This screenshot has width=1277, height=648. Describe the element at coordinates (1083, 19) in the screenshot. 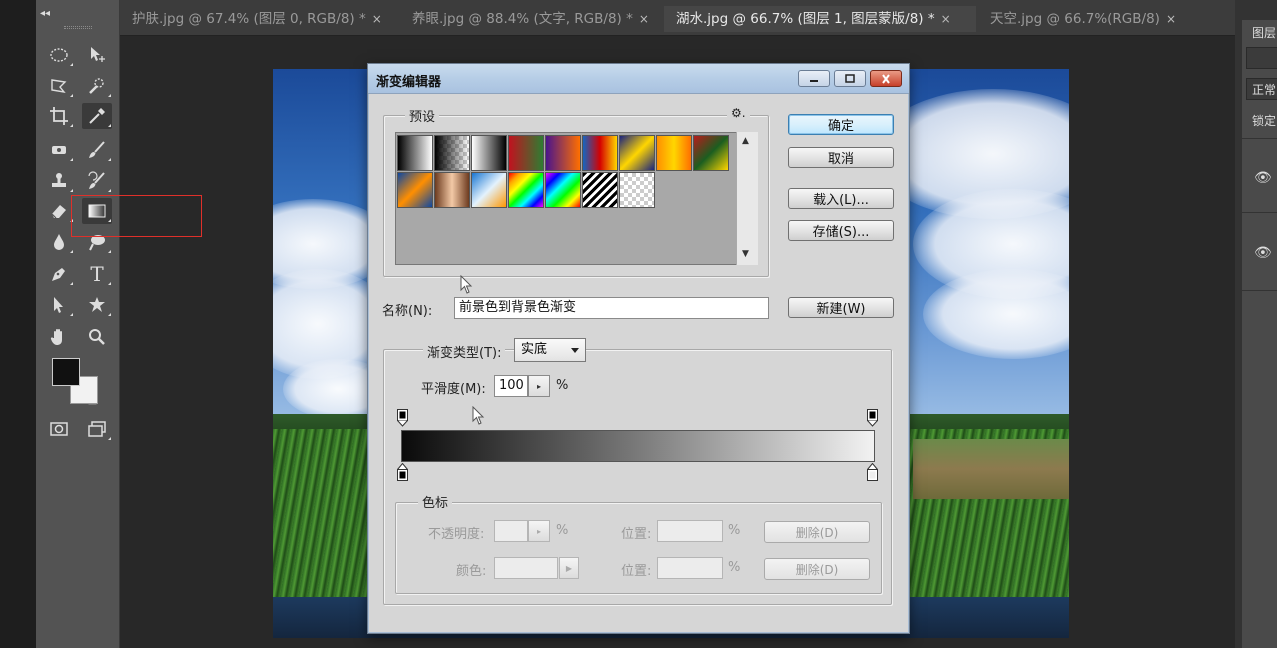

I see `tab-tiankong: 天空.jpg @ 66.7%(RGB/8) ×` at that location.